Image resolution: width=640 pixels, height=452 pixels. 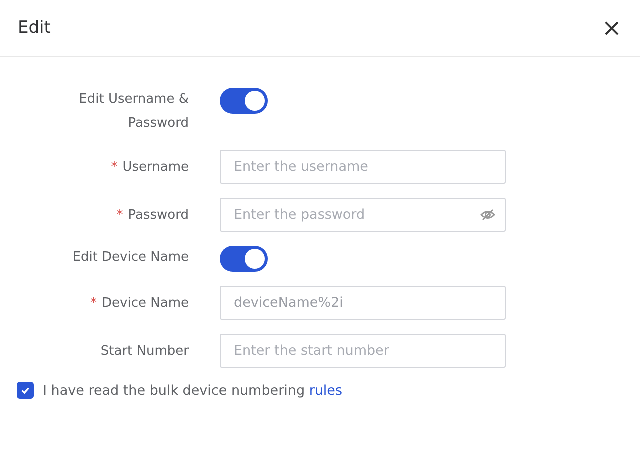 What do you see at coordinates (158, 215) in the screenshot?
I see `field-label: Password` at bounding box center [158, 215].